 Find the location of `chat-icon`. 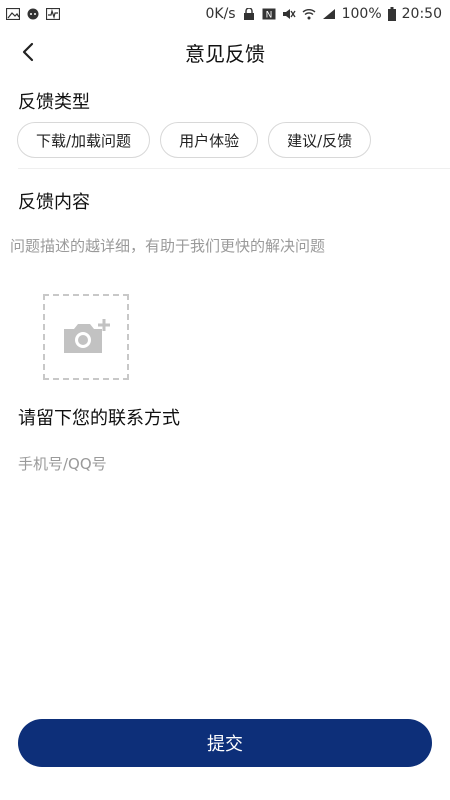

chat-icon is located at coordinates (33, 14).